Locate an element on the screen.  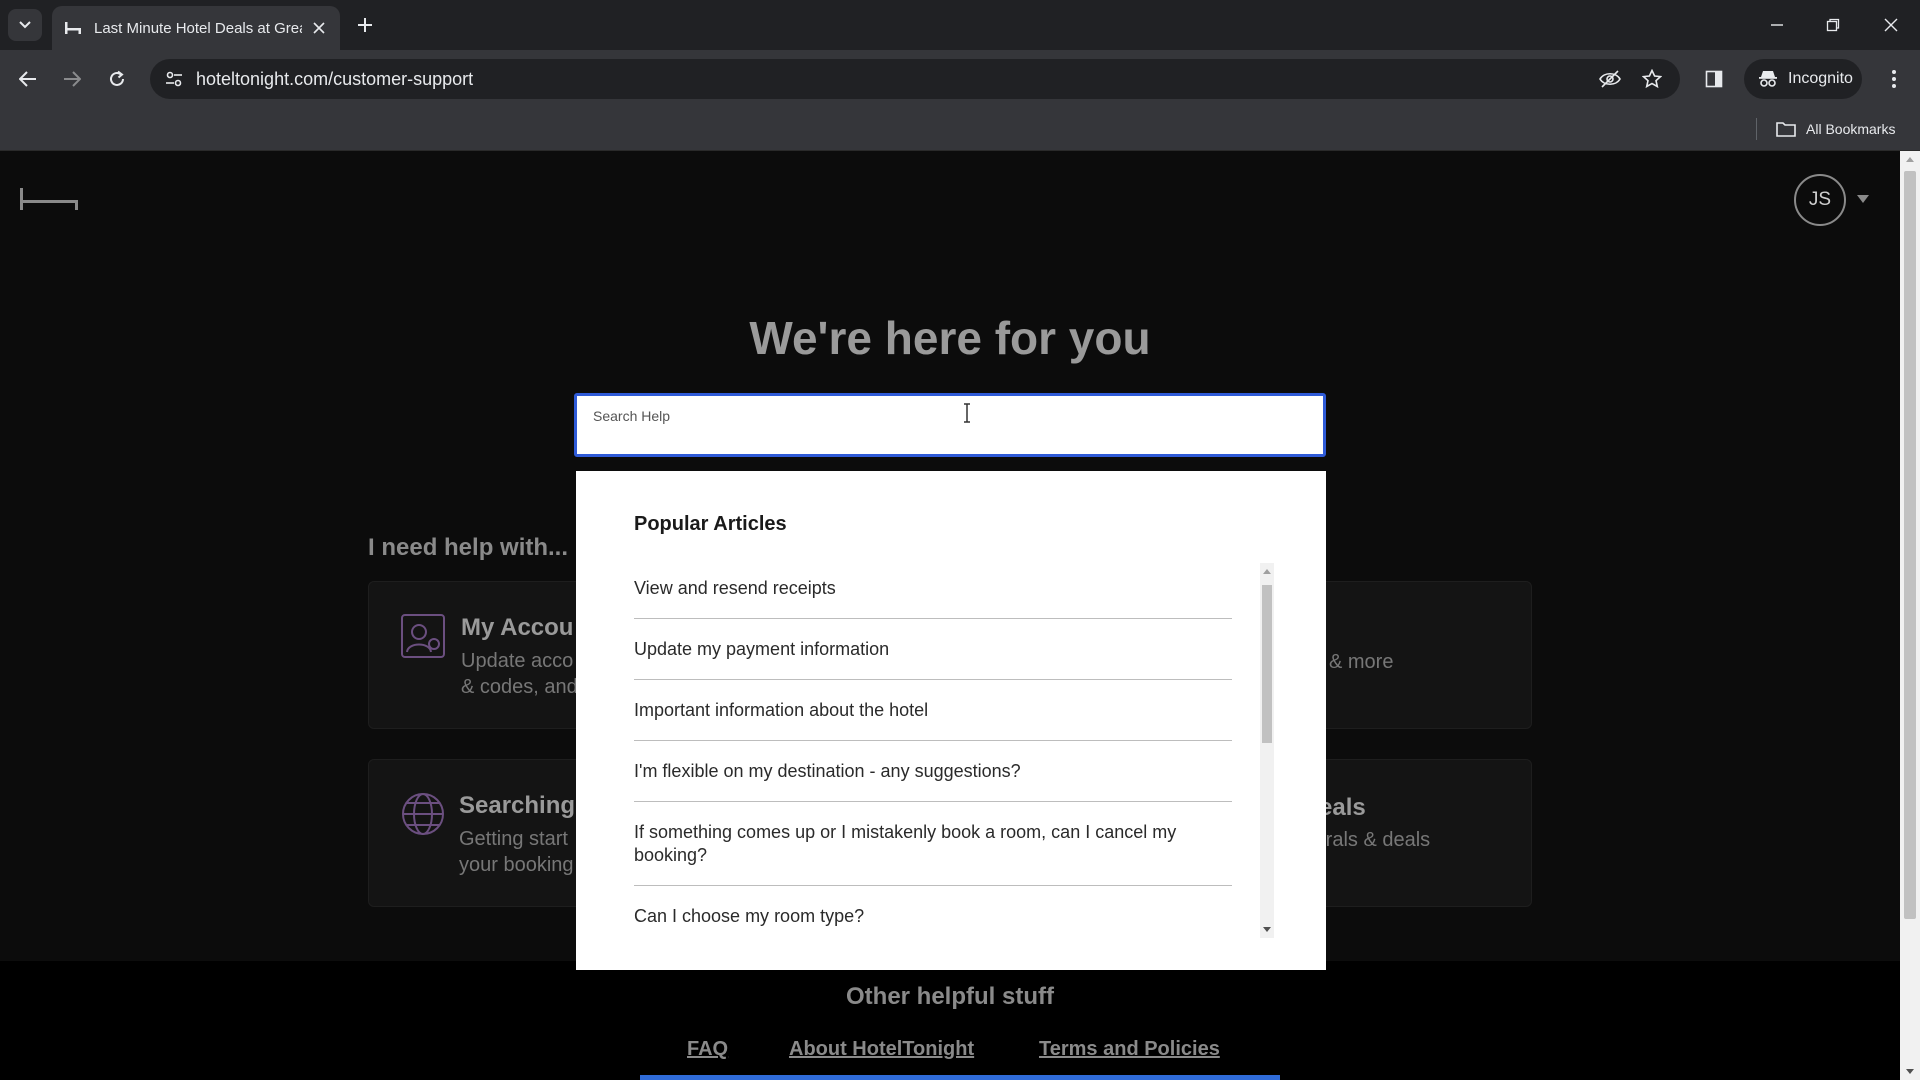
arrow-left-icon is located at coordinates (27, 79).